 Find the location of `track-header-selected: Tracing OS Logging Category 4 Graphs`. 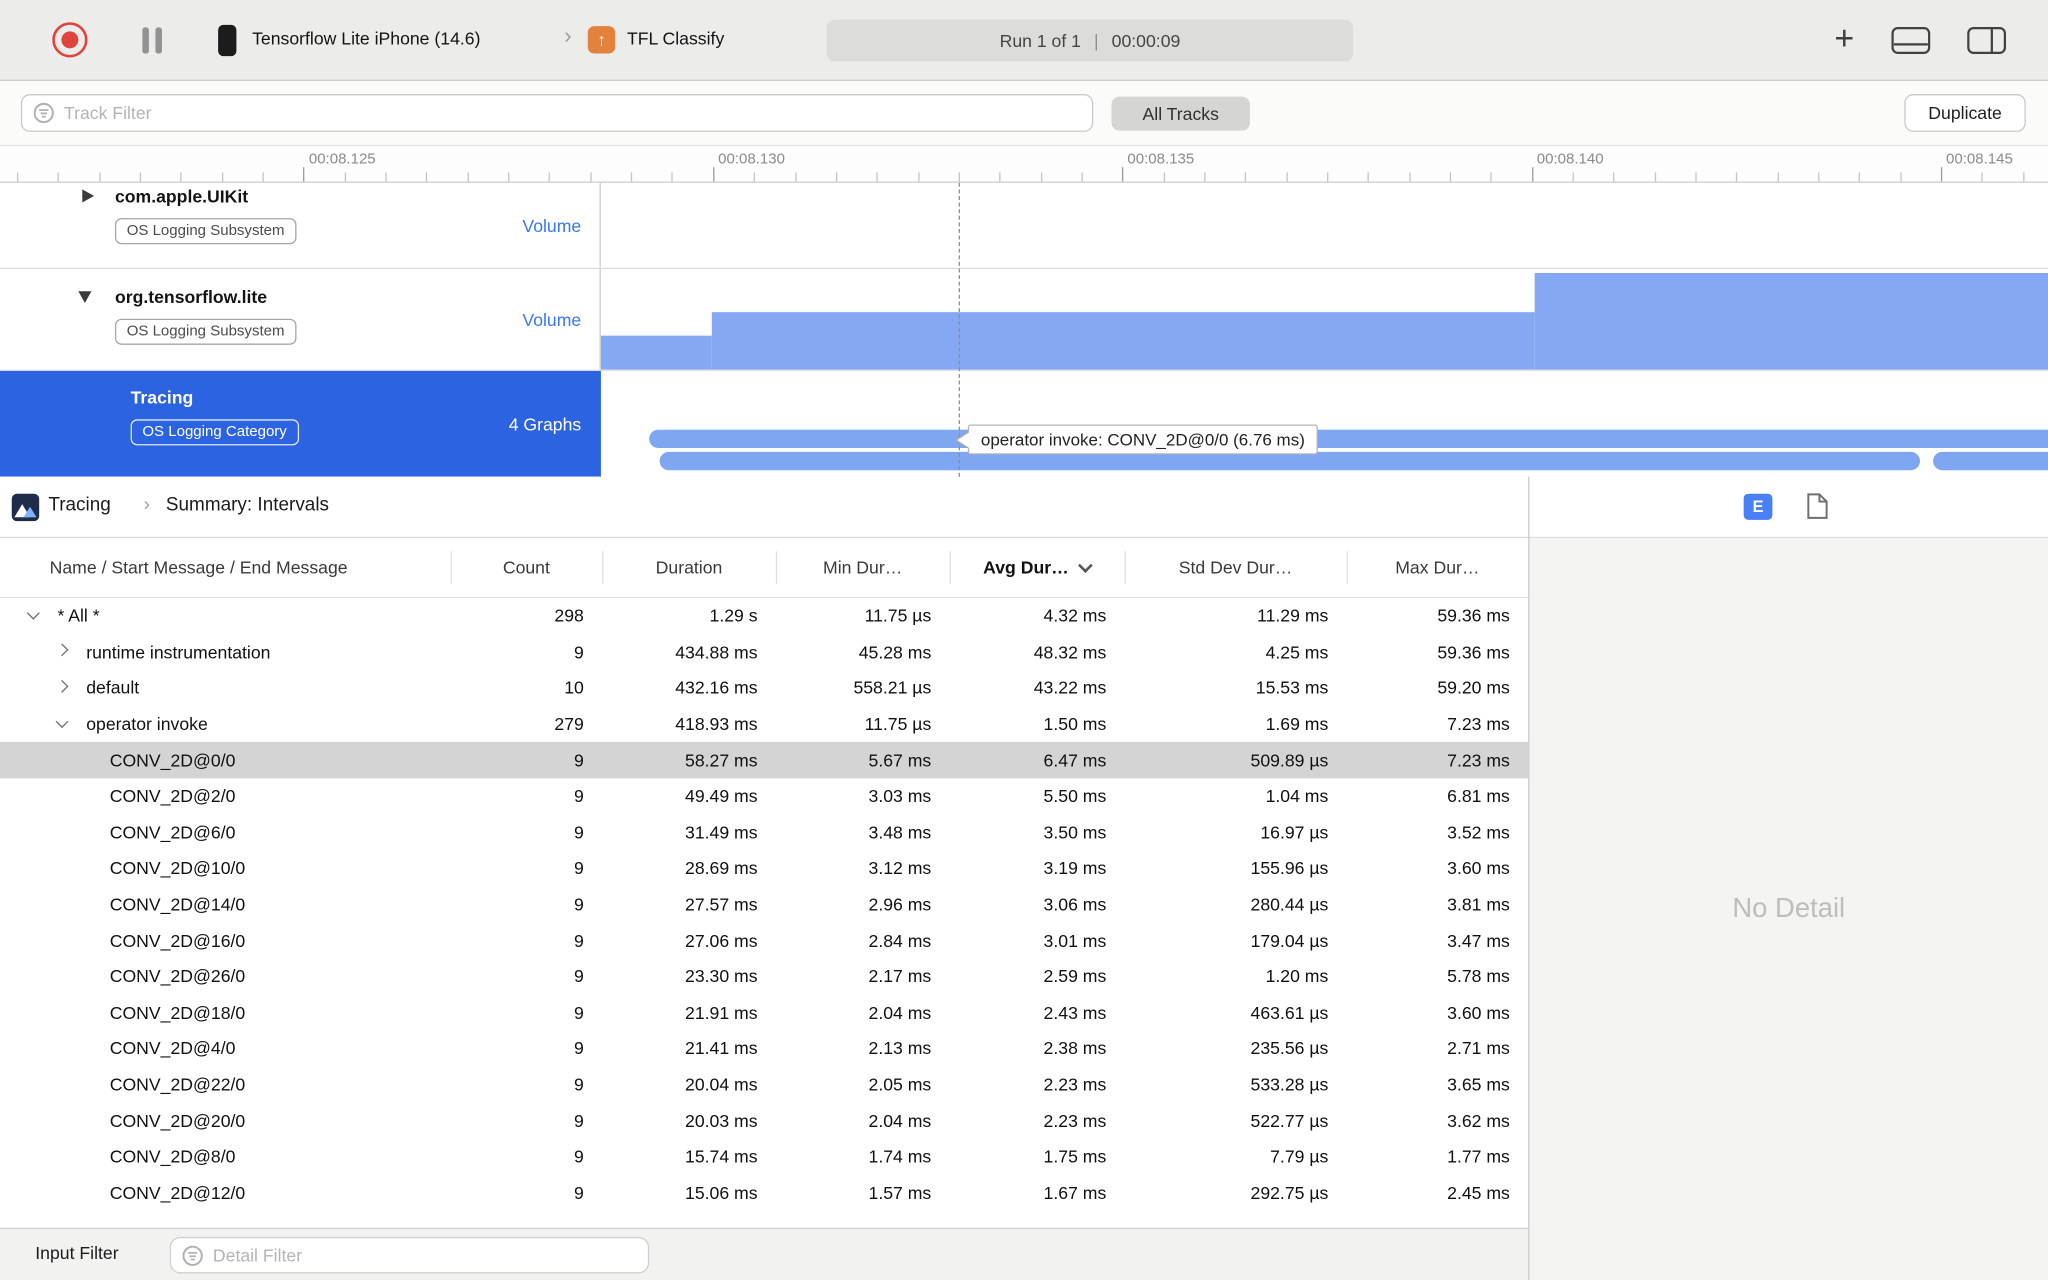

track-header-selected: Tracing OS Logging Category 4 Graphs is located at coordinates (300, 423).